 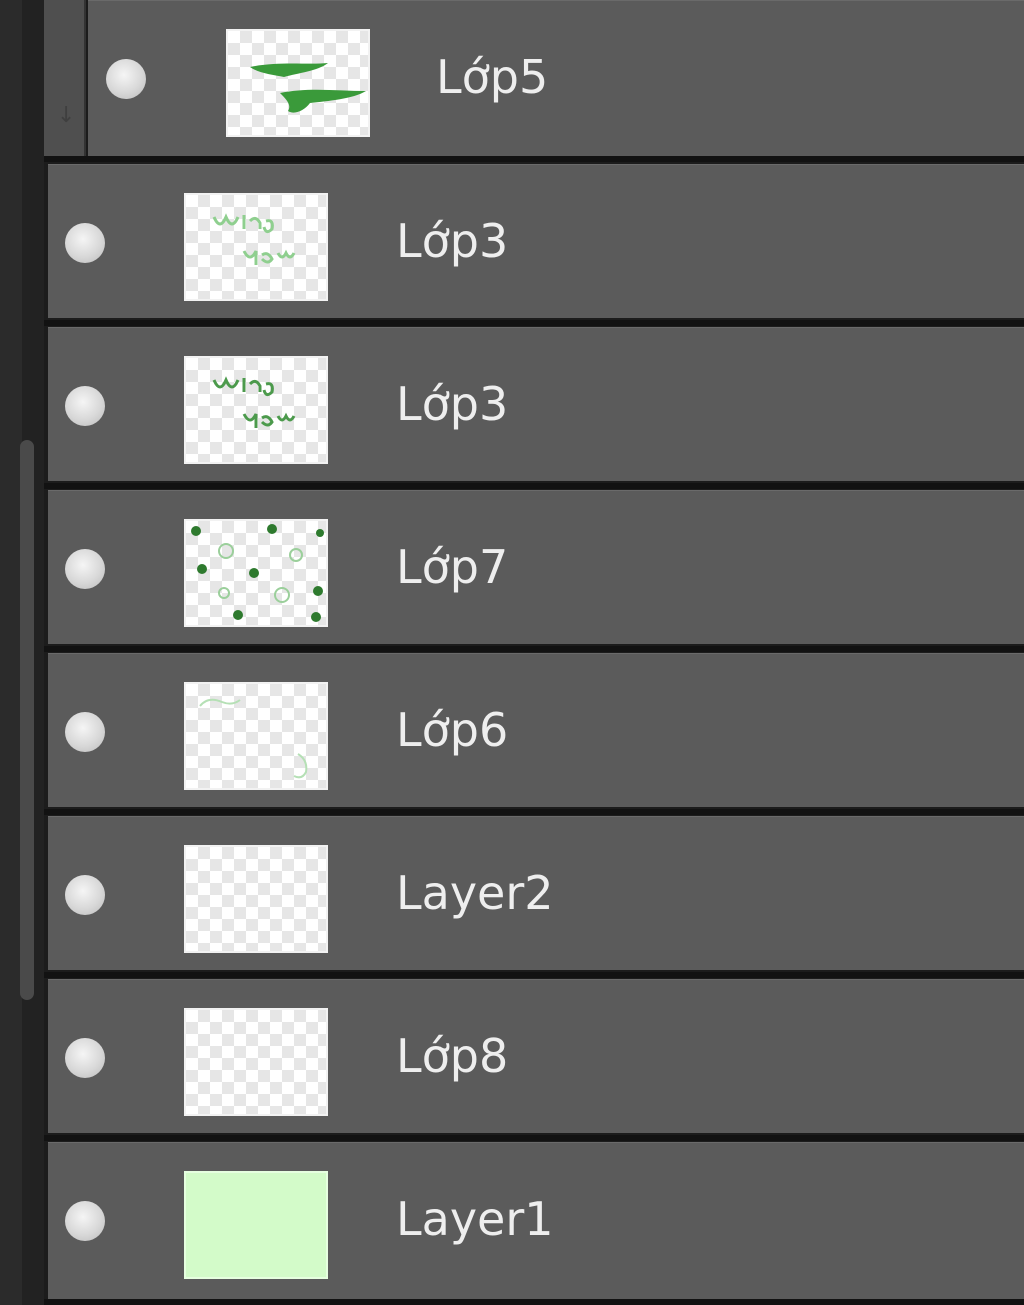 I want to click on layer-row: Lớp6, so click(x=536, y=730).